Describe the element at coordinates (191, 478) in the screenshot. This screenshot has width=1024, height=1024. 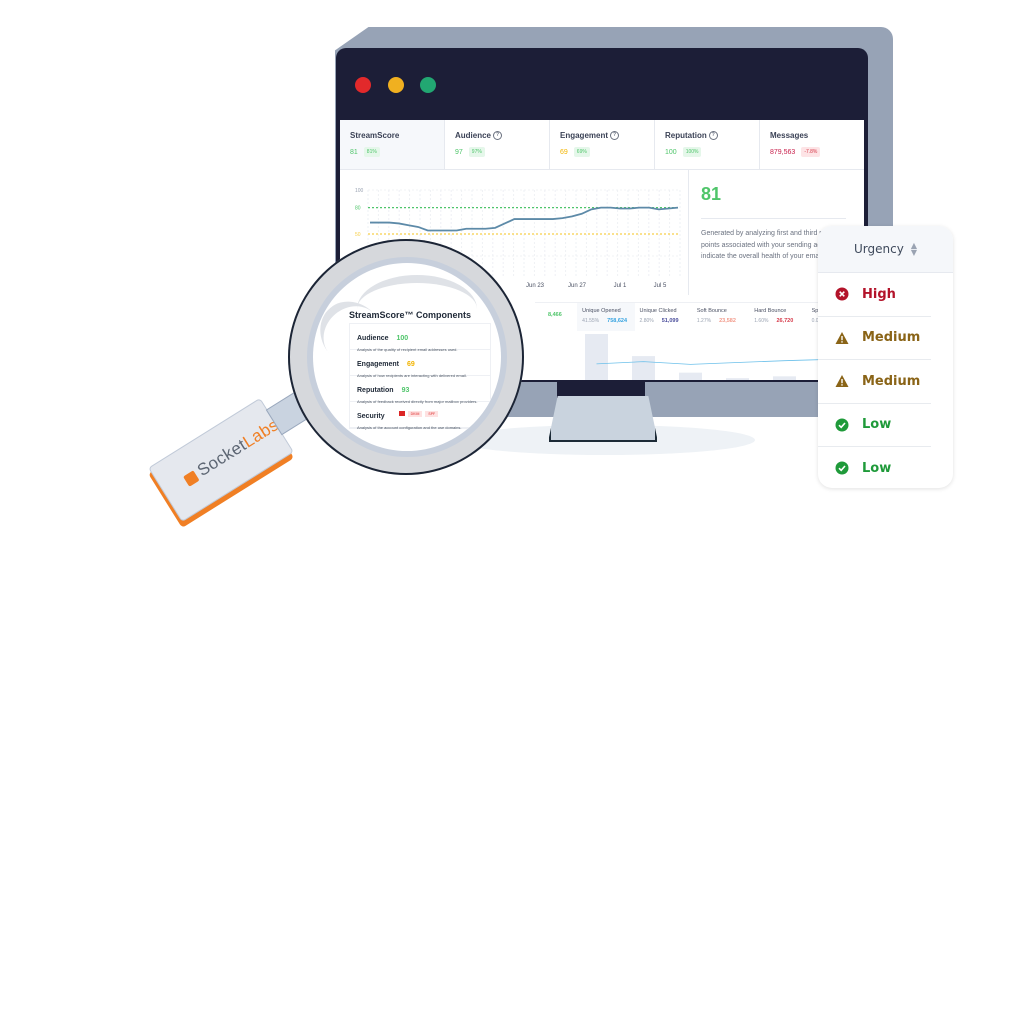
I see `socketlabs-logo-icon` at that location.